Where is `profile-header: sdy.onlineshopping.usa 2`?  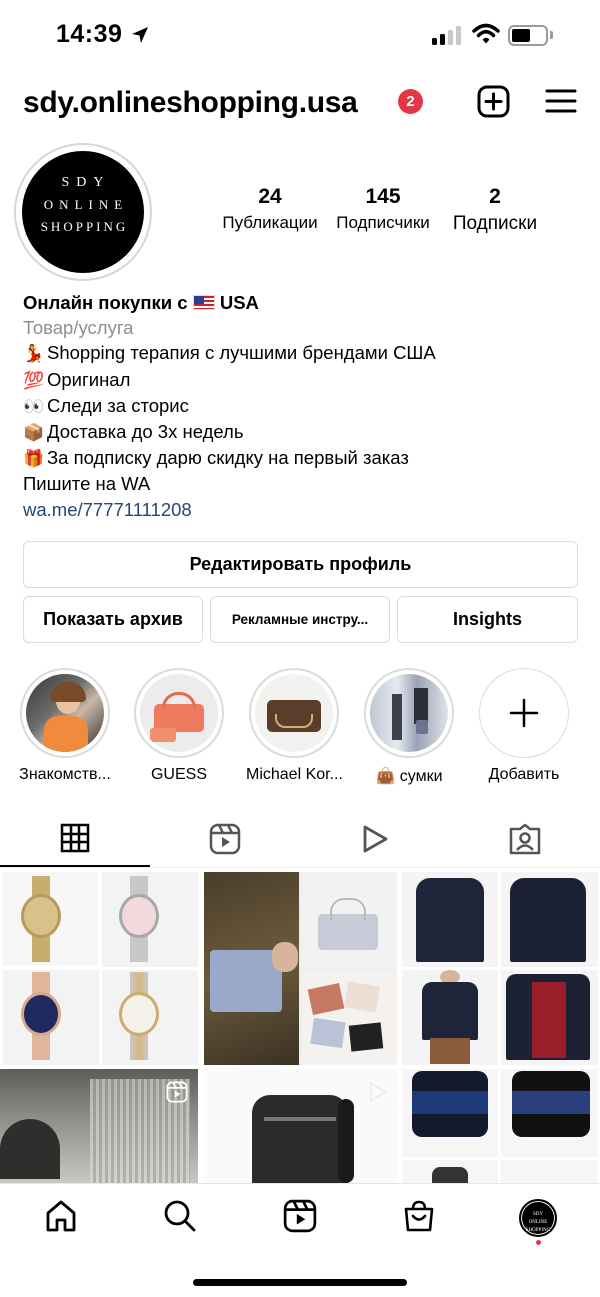 profile-header: sdy.onlineshopping.usa 2 is located at coordinates (300, 103).